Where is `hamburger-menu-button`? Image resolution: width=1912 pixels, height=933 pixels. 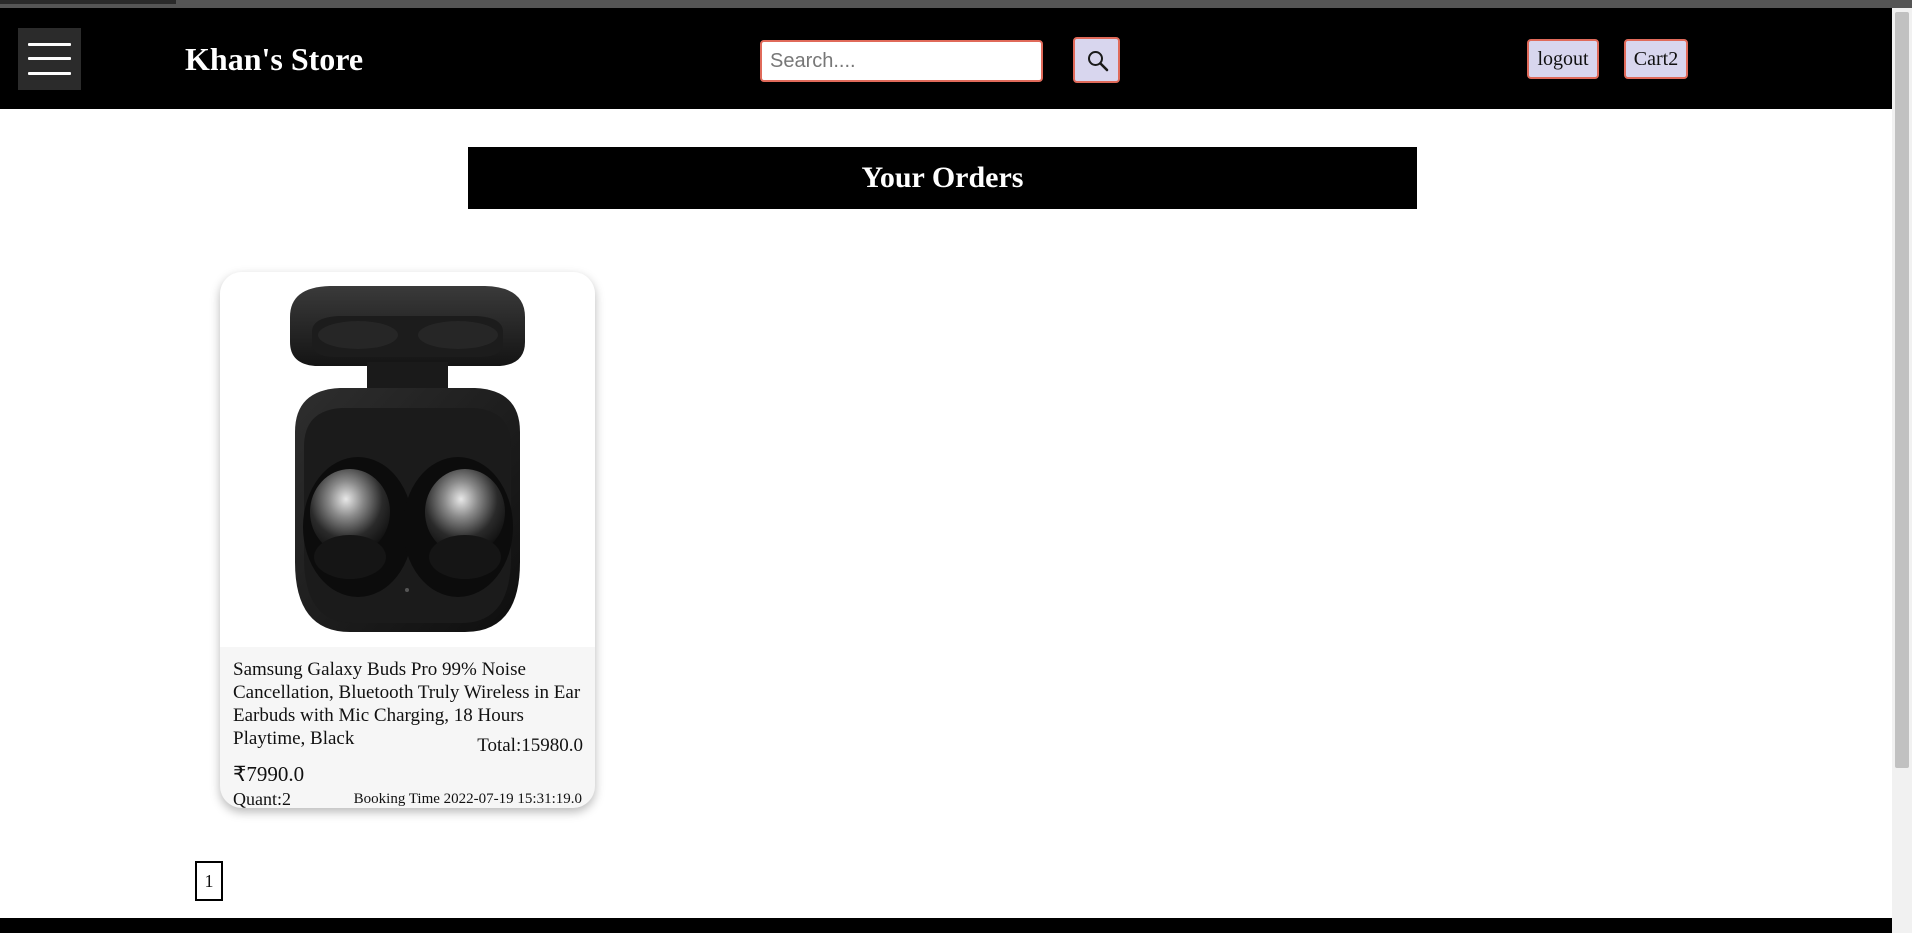
hamburger-menu-button is located at coordinates (49, 59).